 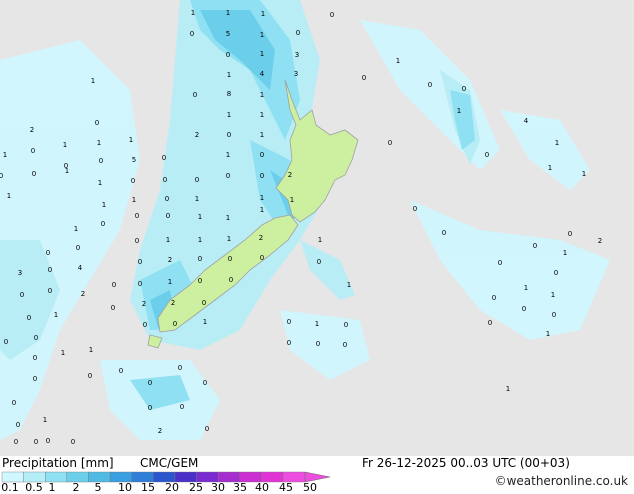 What do you see at coordinates (262, 487) in the screenshot?
I see `color-scale-tick-label: 40` at bounding box center [262, 487].